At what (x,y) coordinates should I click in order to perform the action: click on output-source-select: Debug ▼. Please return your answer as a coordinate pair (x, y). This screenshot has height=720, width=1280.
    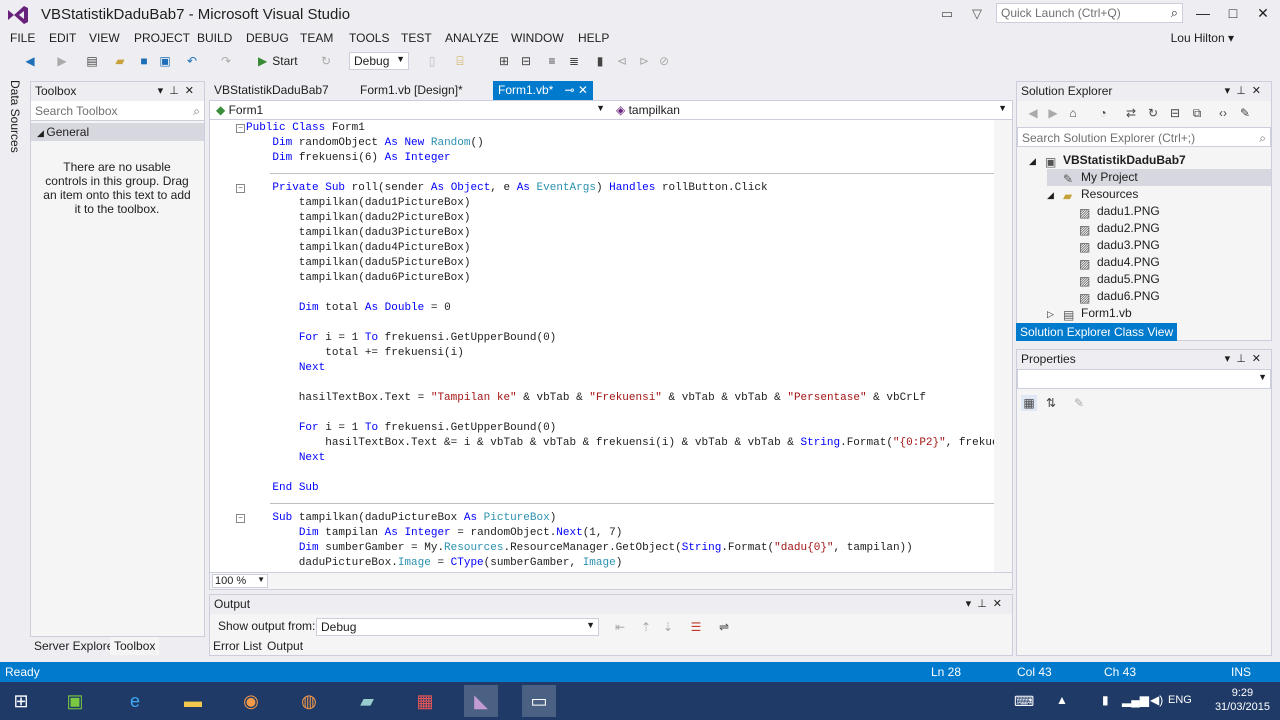
    Looking at the image, I should click on (457, 627).